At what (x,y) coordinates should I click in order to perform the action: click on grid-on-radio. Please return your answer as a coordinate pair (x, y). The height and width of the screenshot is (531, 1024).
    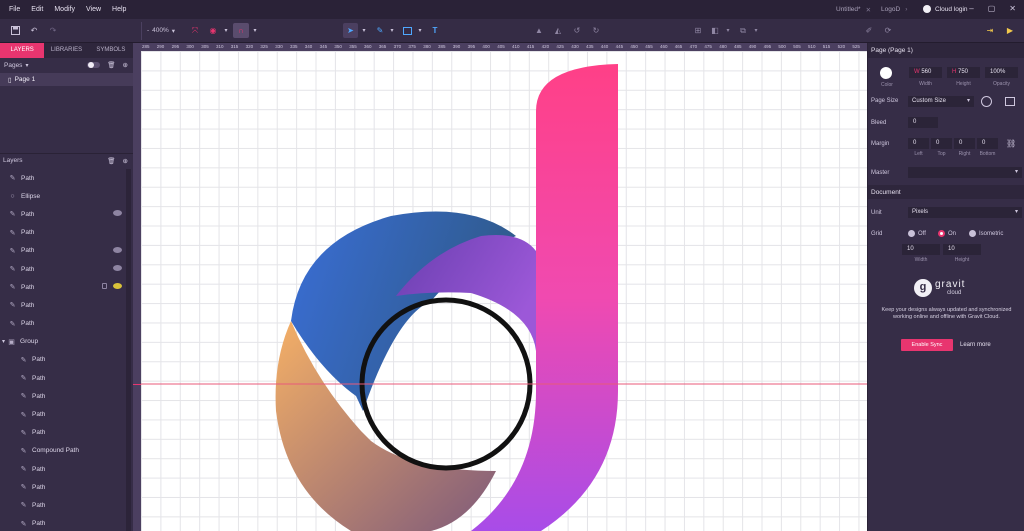
    Looking at the image, I should click on (941, 233).